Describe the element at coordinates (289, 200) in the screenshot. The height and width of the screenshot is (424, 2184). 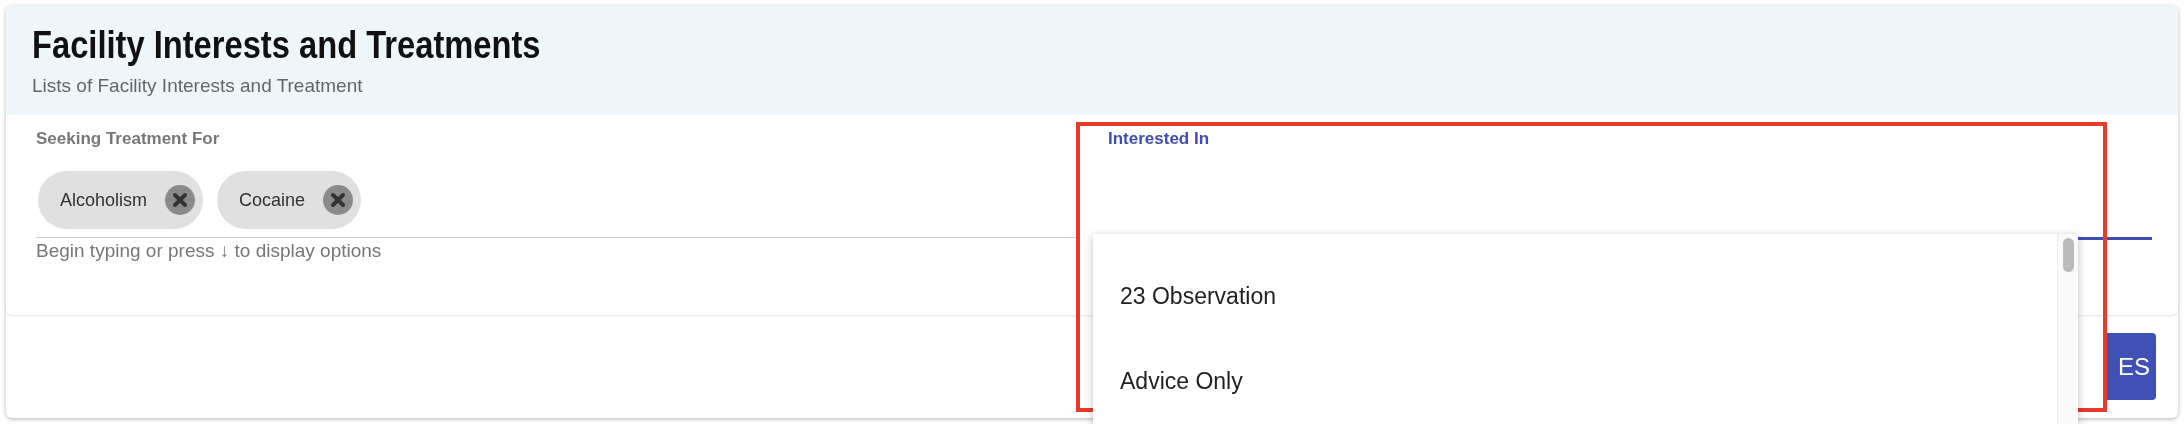
I see `chip: Cocaine` at that location.